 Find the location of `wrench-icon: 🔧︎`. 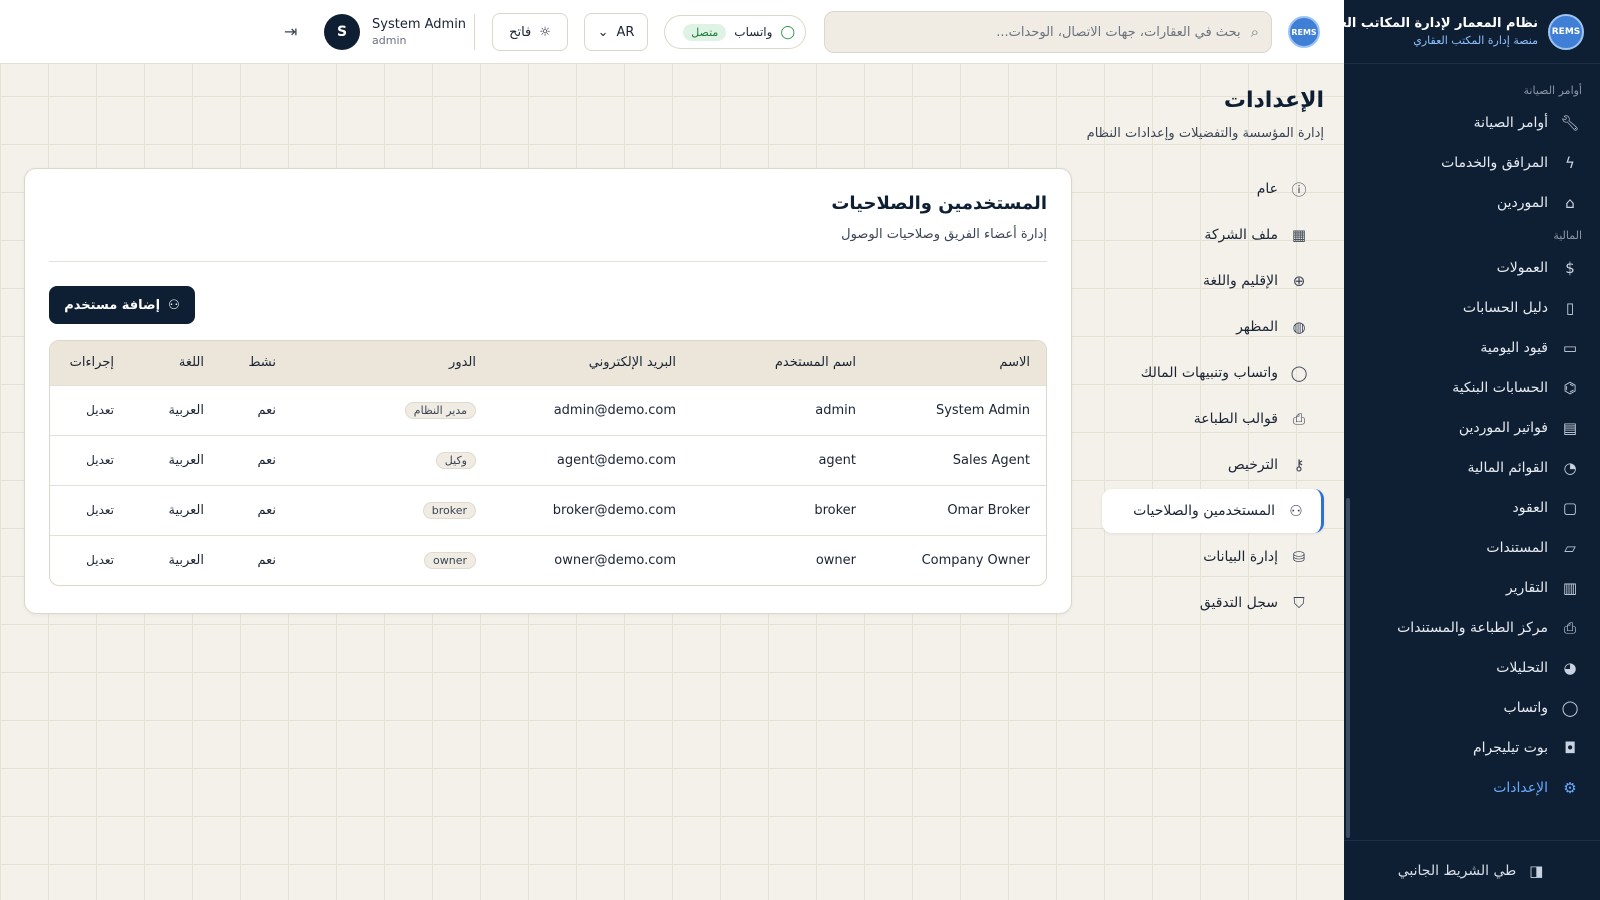

wrench-icon: 🔧︎ is located at coordinates (1570, 123).